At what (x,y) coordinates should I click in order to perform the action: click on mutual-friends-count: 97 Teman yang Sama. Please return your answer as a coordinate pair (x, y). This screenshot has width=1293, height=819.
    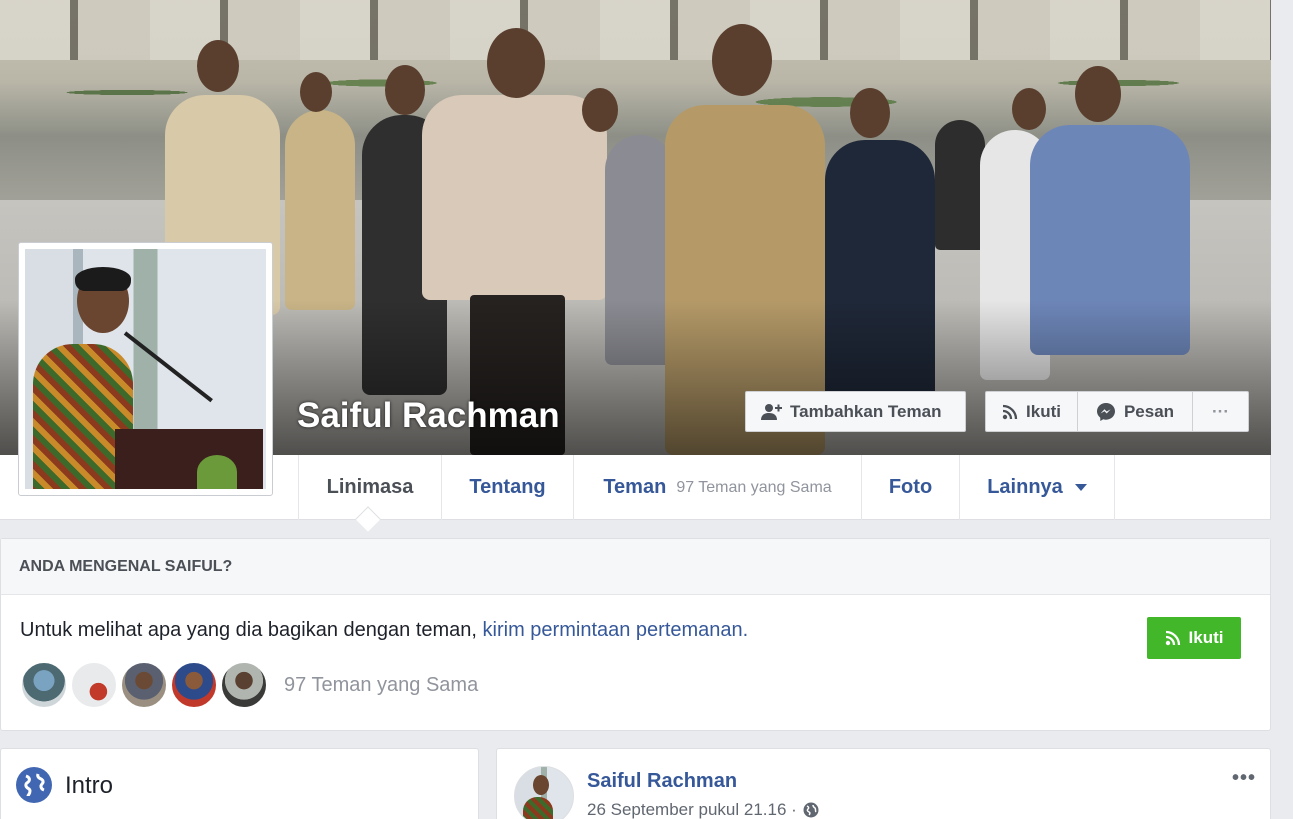
    Looking at the image, I should click on (381, 685).